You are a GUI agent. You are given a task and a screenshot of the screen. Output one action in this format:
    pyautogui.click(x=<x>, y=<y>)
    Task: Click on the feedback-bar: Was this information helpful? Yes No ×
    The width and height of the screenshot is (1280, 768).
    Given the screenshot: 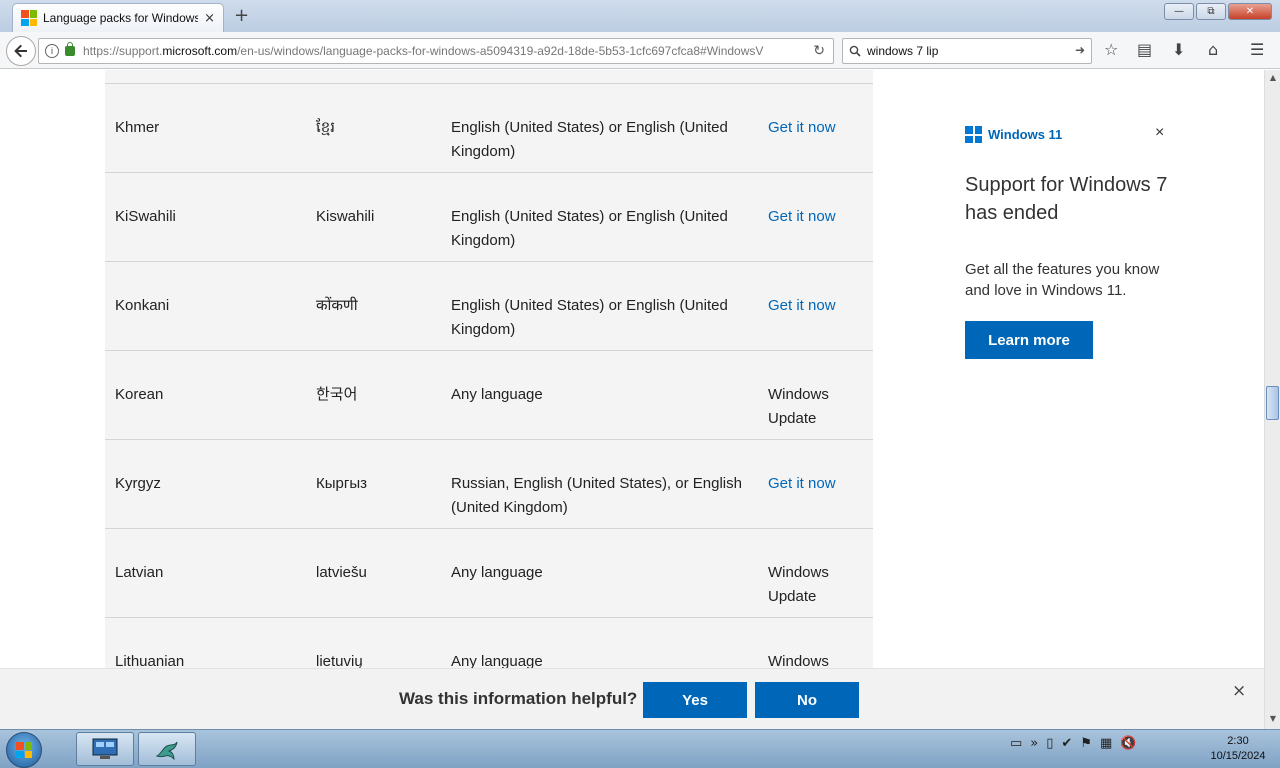 What is the action you would take?
    pyautogui.click(x=632, y=698)
    